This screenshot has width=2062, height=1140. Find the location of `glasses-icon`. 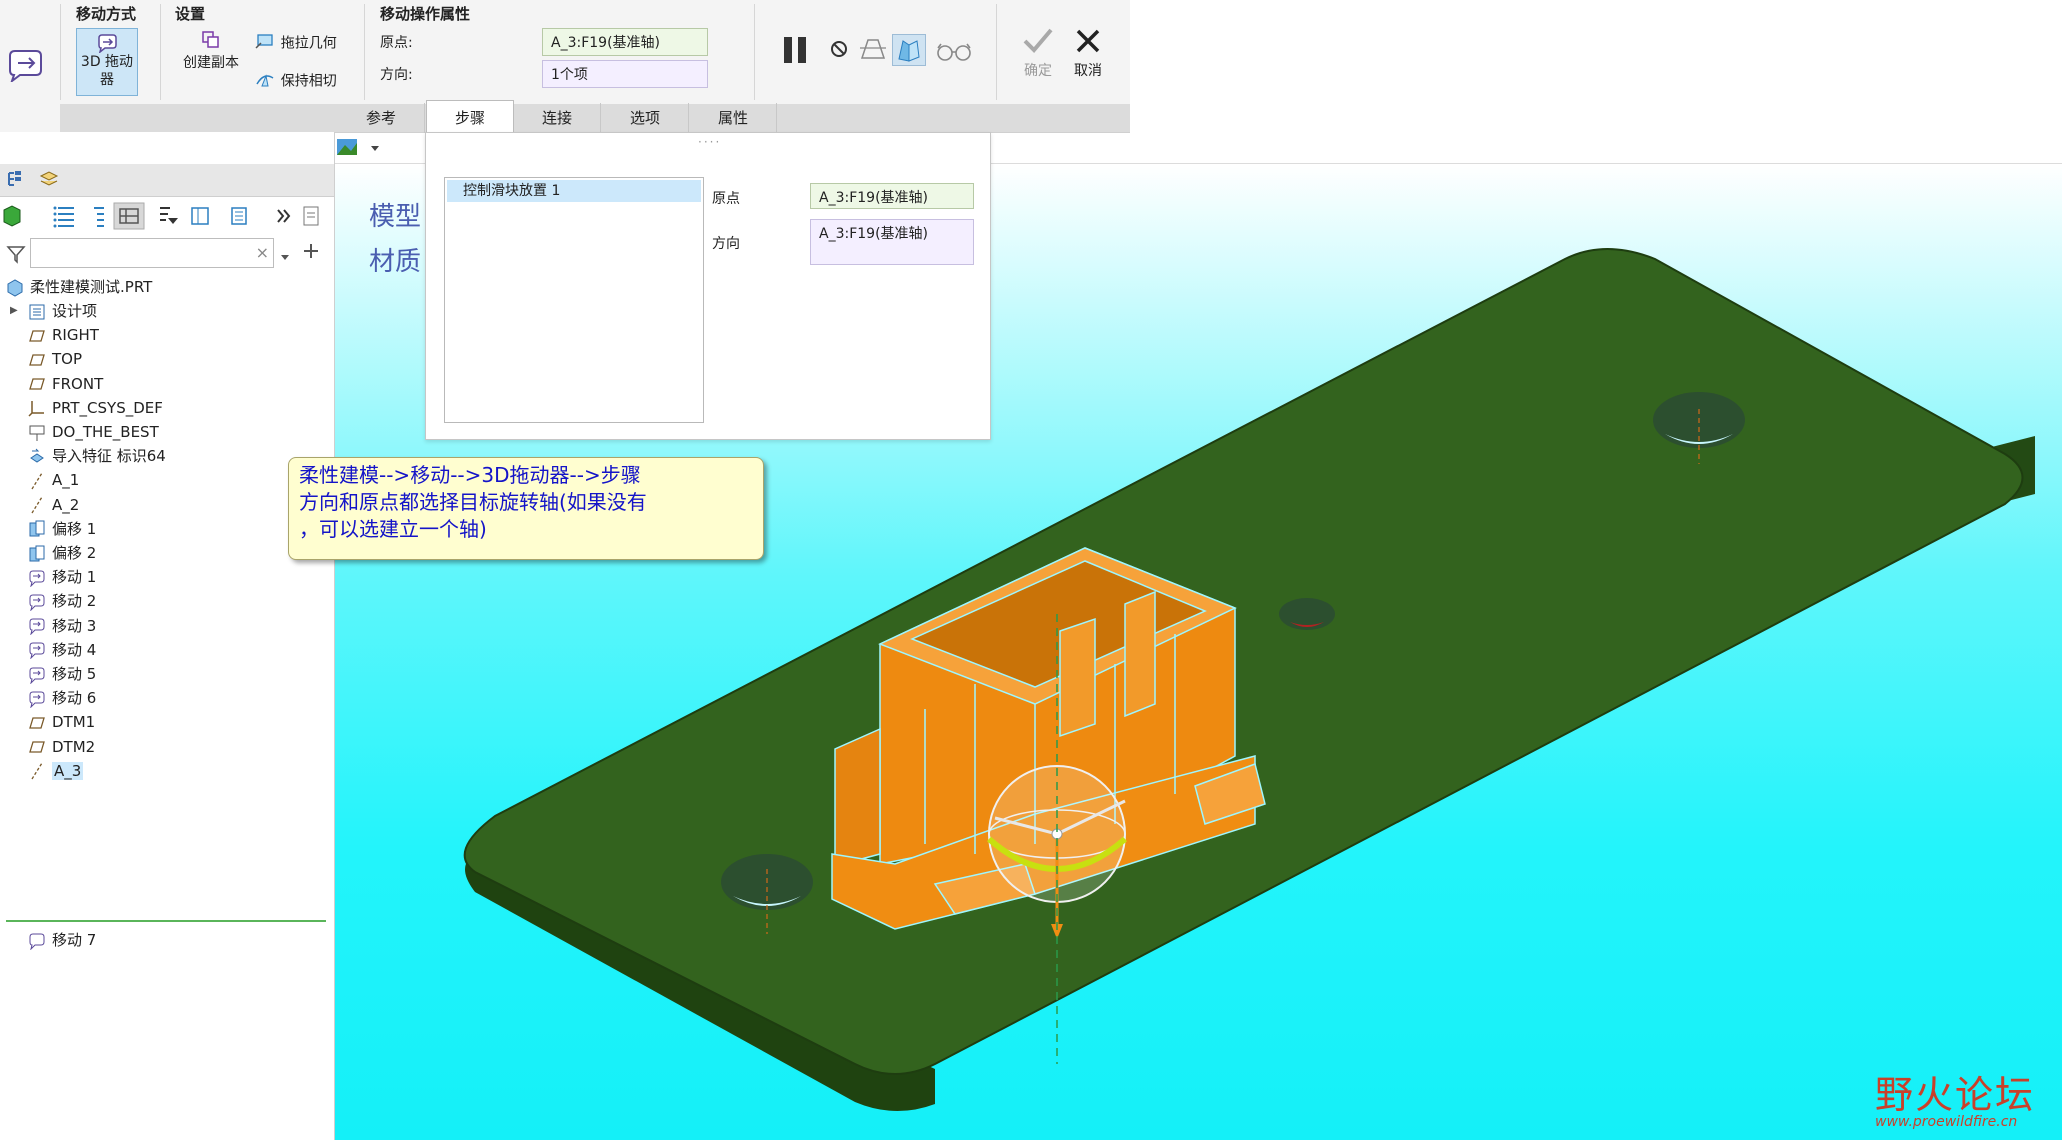

glasses-icon is located at coordinates (954, 53).